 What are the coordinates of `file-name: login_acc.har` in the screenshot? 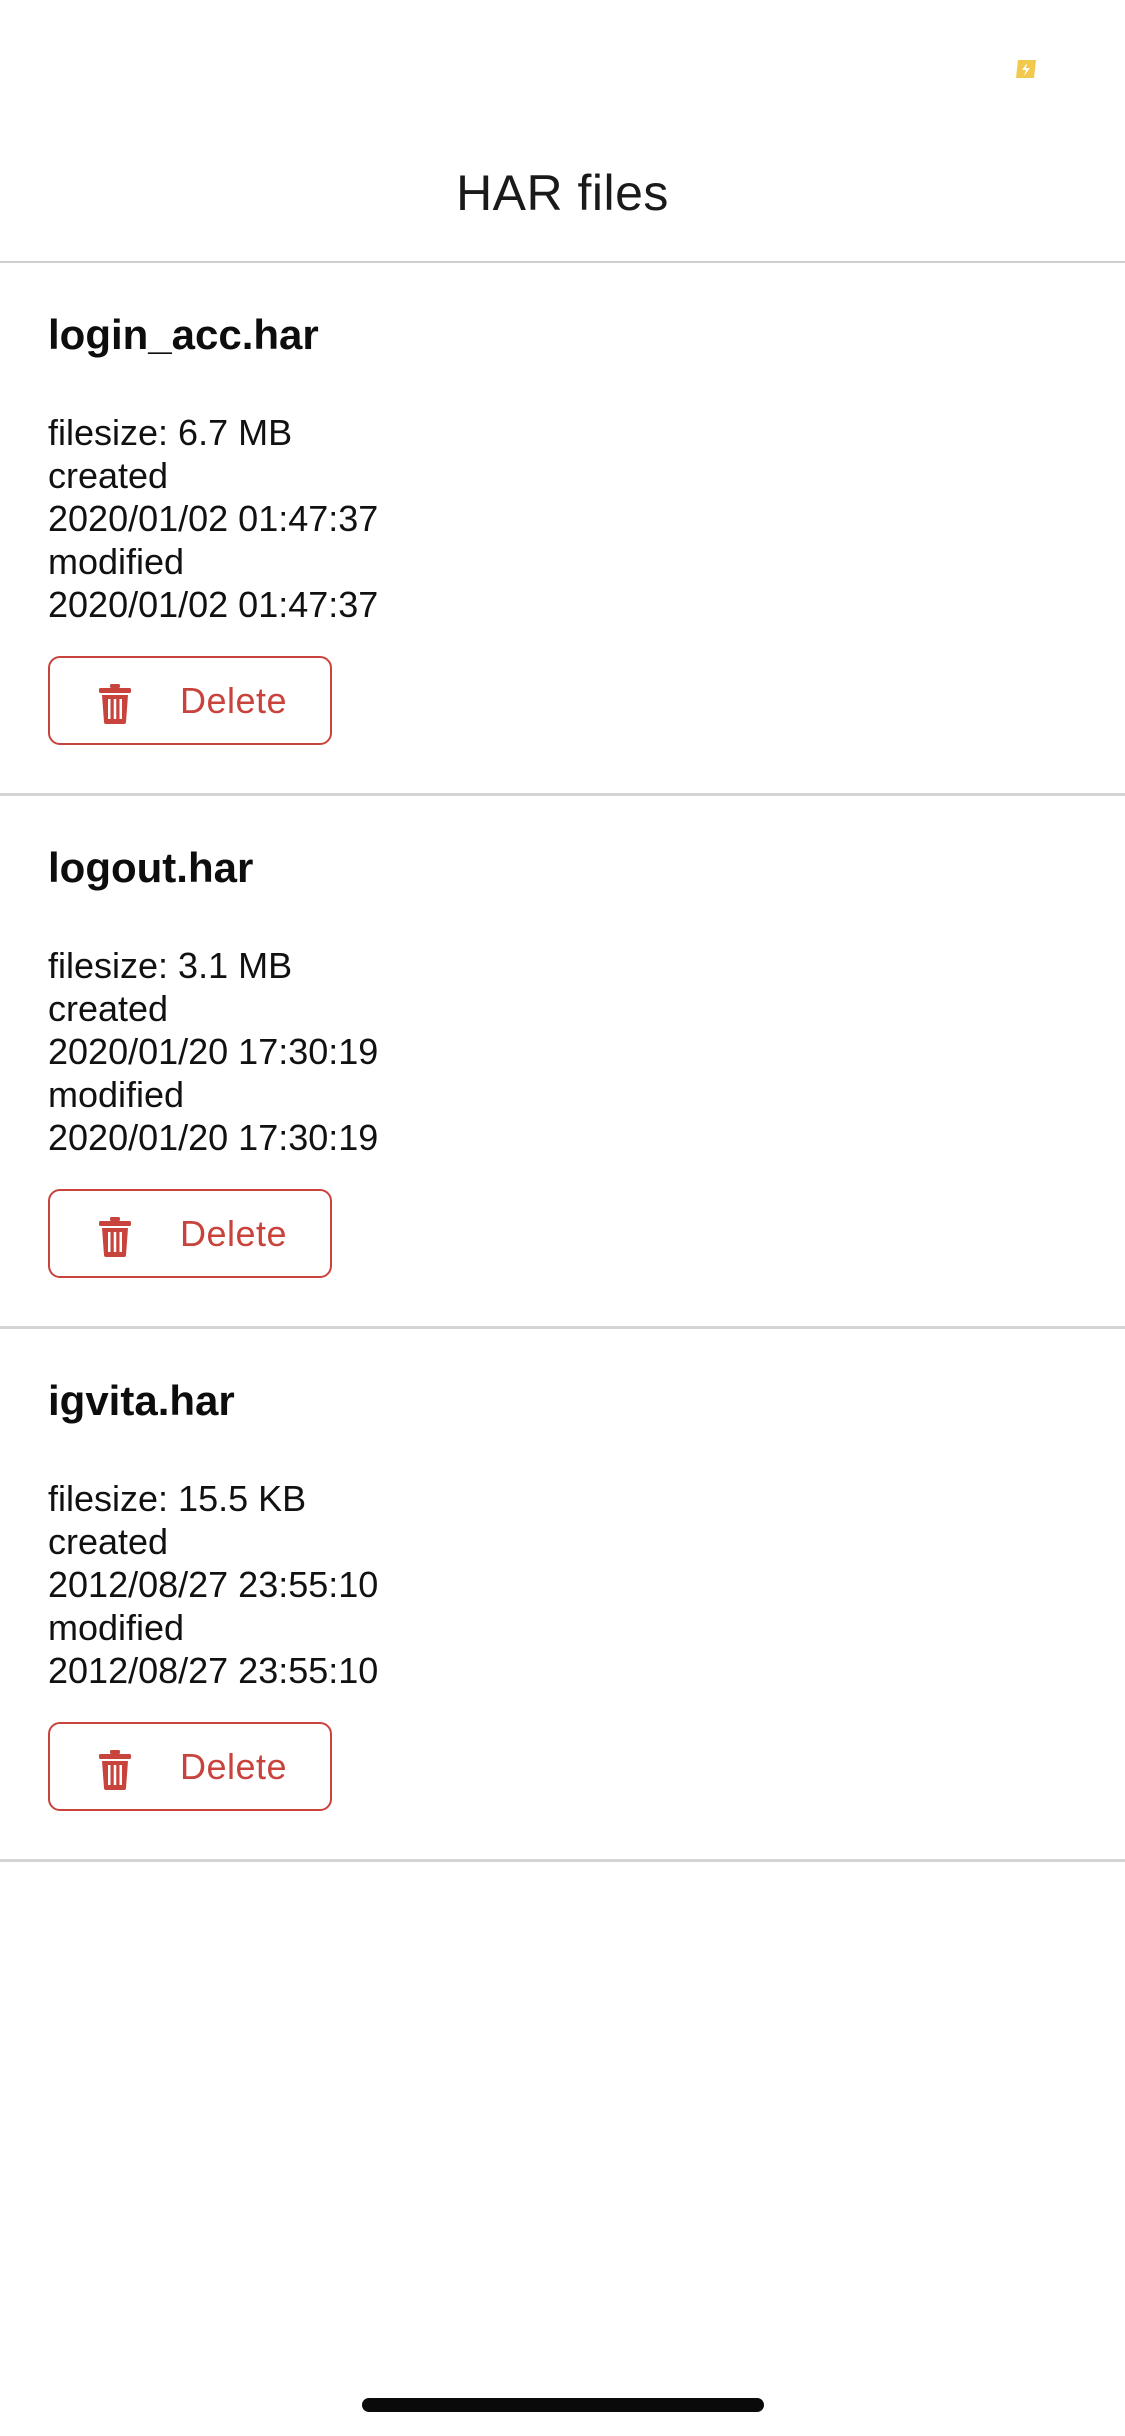 It's located at (183, 334).